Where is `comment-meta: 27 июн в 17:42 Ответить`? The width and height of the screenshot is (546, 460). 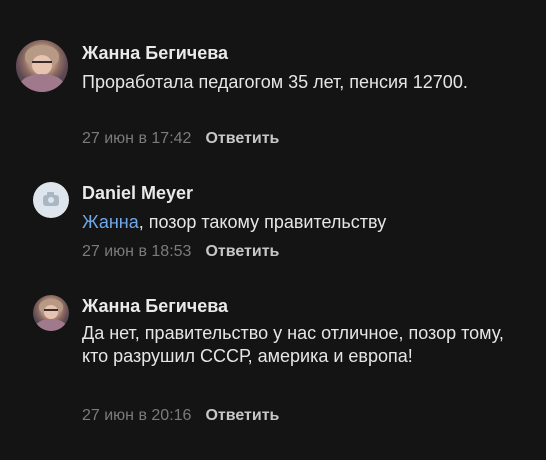
comment-meta: 27 июн в 17:42 Ответить is located at coordinates (180, 139).